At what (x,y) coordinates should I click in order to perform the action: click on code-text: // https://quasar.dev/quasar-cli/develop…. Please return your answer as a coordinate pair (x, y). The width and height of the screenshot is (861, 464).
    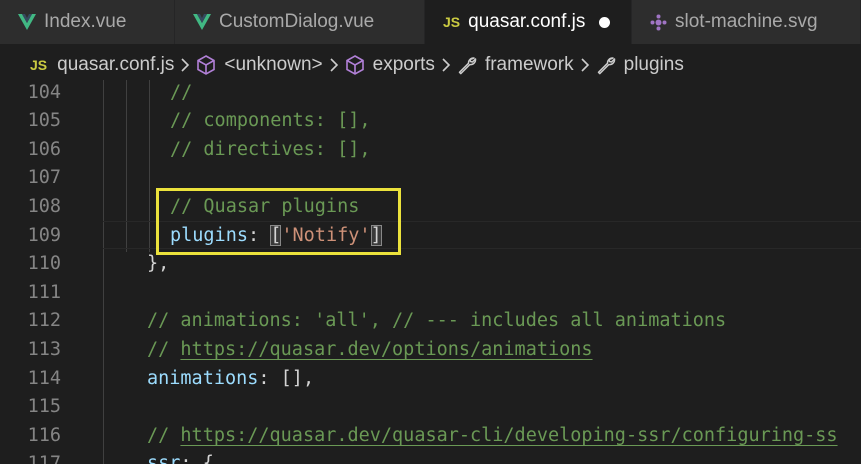
    Looking at the image, I should click on (492, 436).